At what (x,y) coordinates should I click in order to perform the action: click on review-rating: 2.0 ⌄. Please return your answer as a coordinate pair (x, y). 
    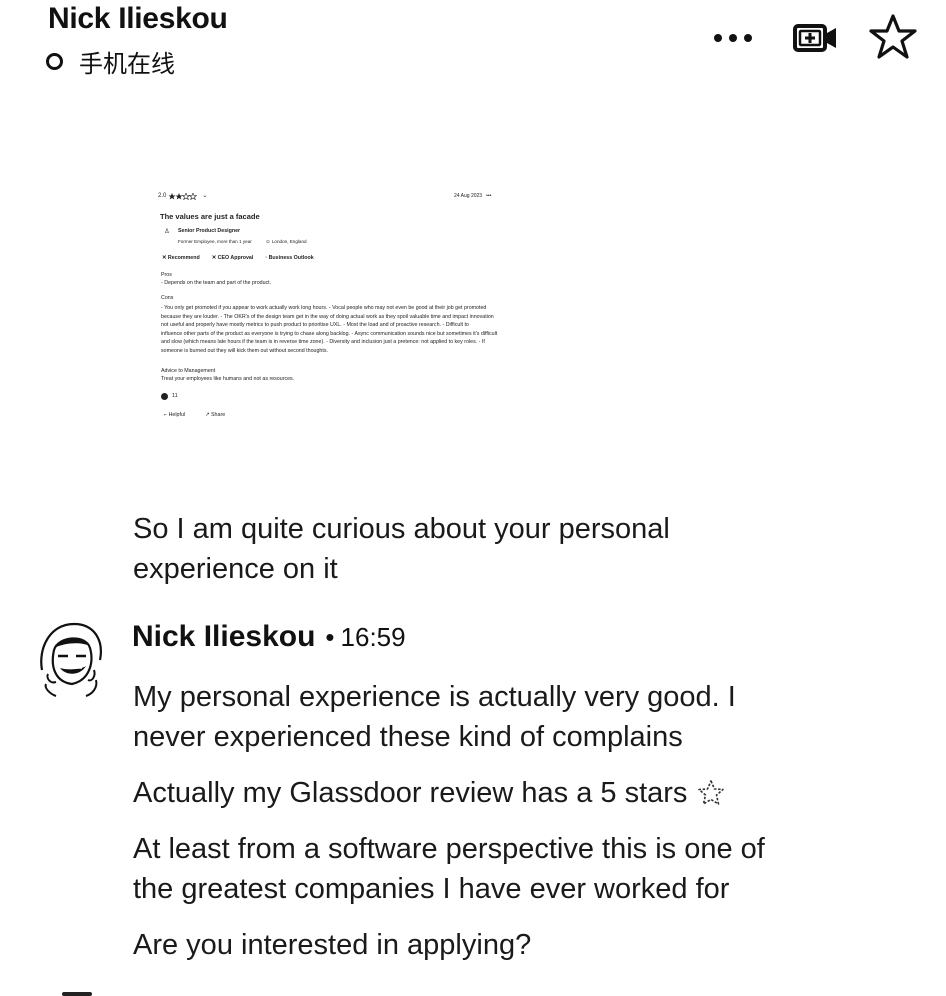
    Looking at the image, I should click on (182, 197).